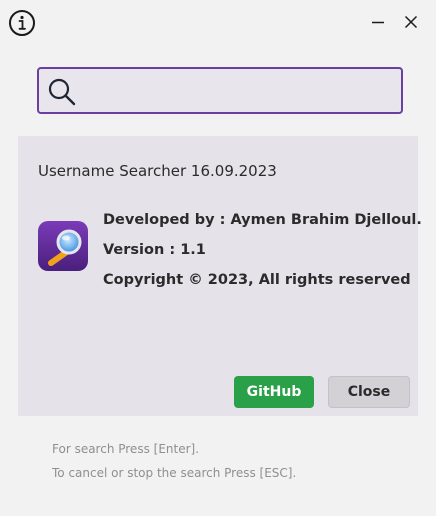 The width and height of the screenshot is (436, 516). I want to click on info-icon, so click(22, 23).